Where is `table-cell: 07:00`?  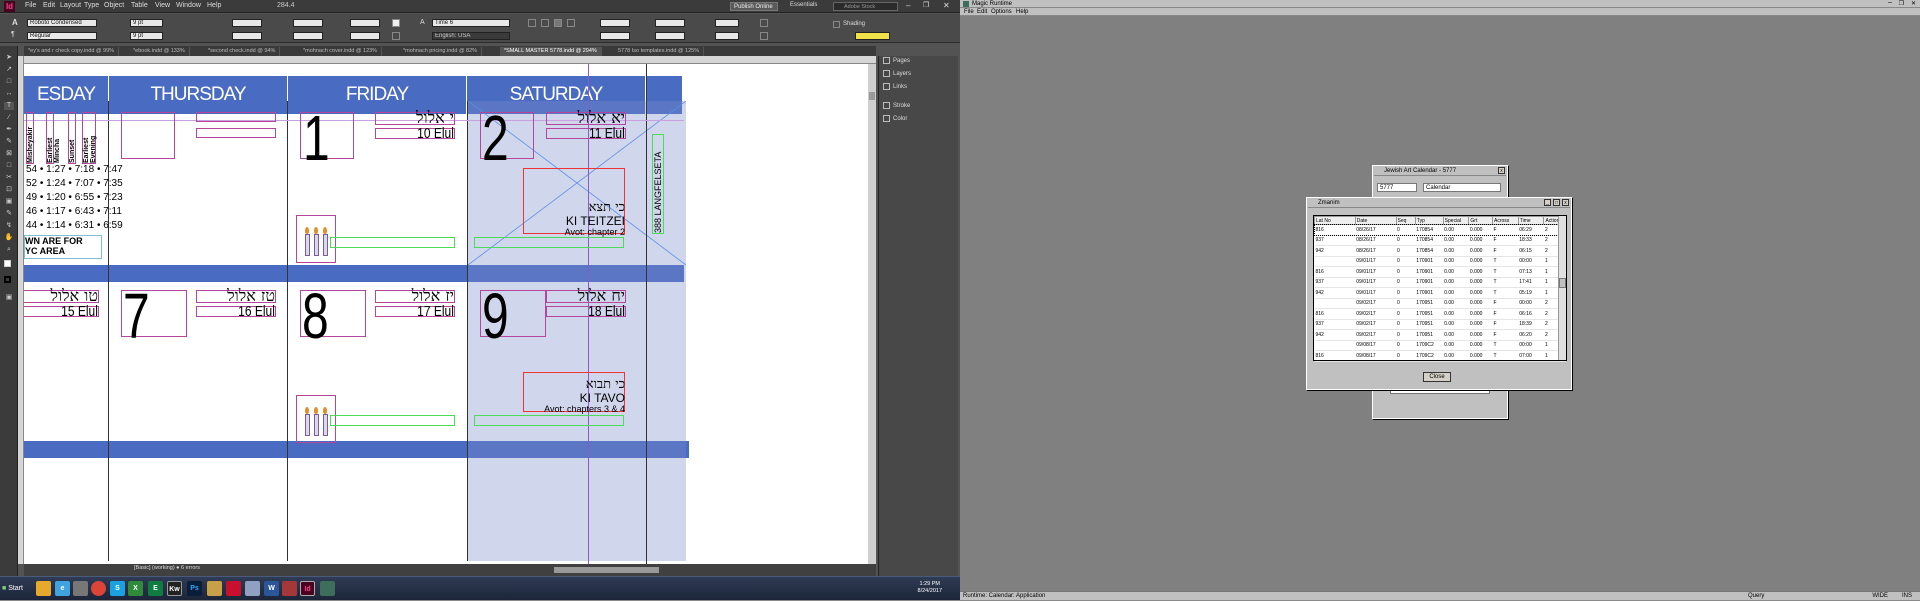
table-cell: 07:00 is located at coordinates (1531, 356).